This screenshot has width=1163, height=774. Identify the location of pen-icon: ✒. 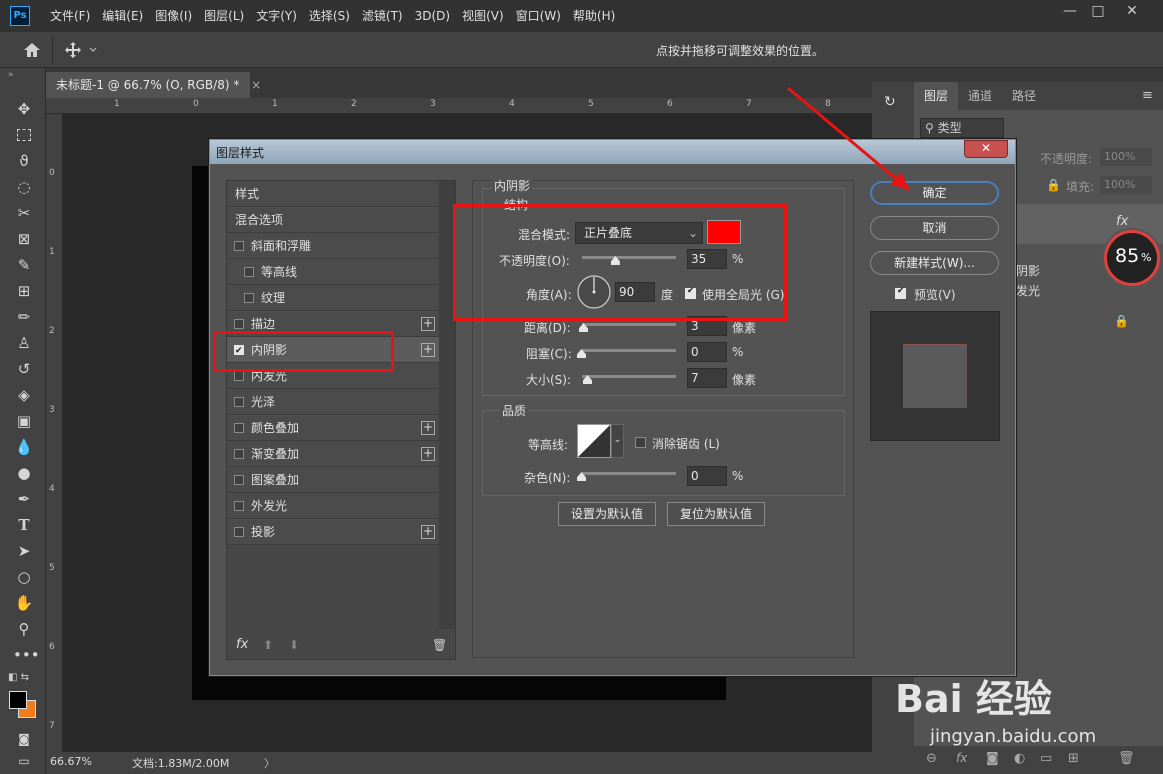
(24, 499).